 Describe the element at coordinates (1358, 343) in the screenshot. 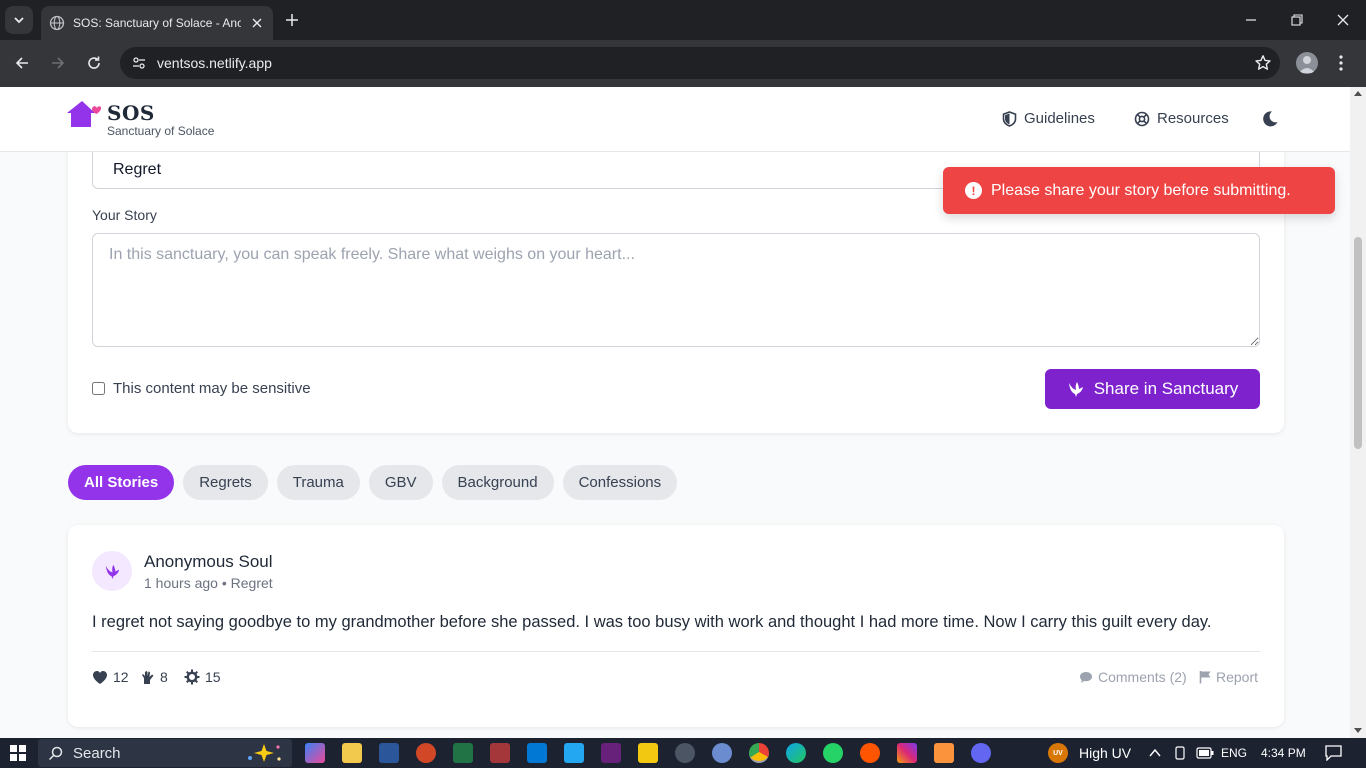

I see `scroll-thumb` at that location.